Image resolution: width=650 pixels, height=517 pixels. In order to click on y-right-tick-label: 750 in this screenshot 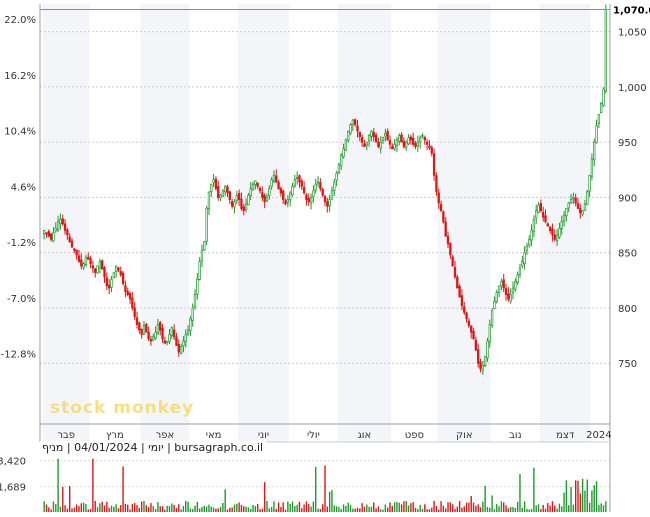, I will do `click(627, 364)`.